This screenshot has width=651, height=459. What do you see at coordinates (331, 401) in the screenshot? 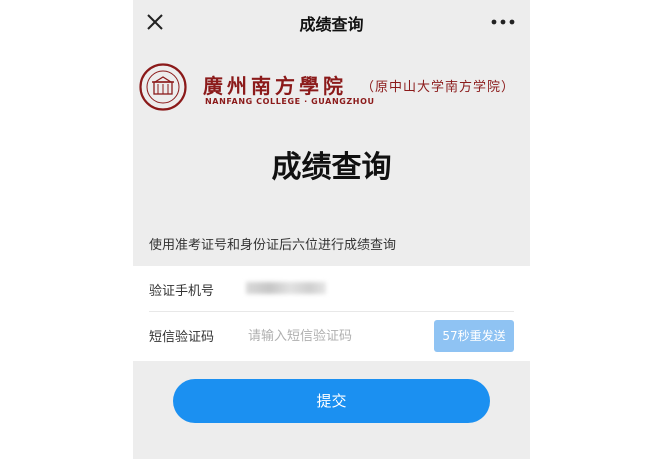
I see `submit-button: 提交` at bounding box center [331, 401].